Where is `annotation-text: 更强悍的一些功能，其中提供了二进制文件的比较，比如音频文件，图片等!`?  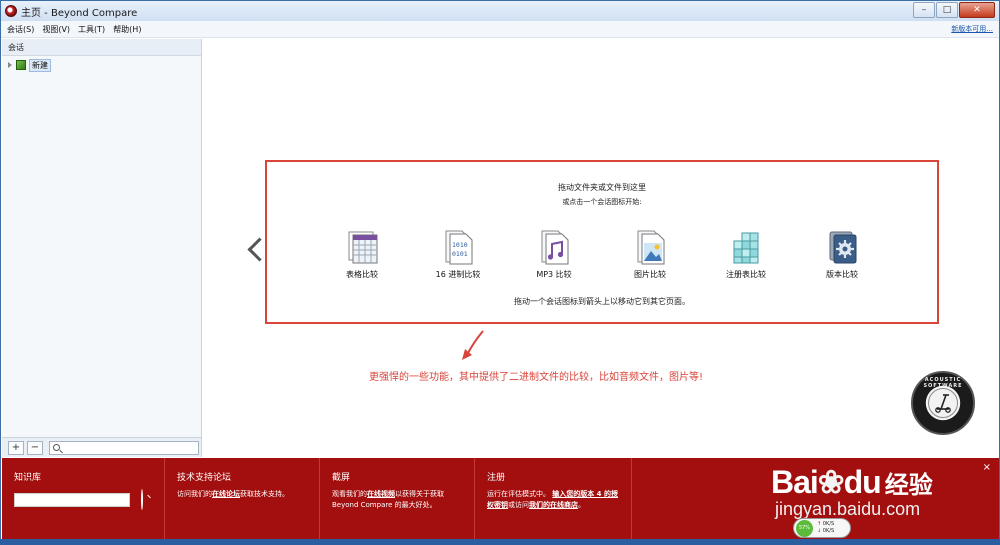
annotation-text: 更强悍的一些功能，其中提供了二进制文件的比较，比如音频文件，图片等! is located at coordinates (536, 377).